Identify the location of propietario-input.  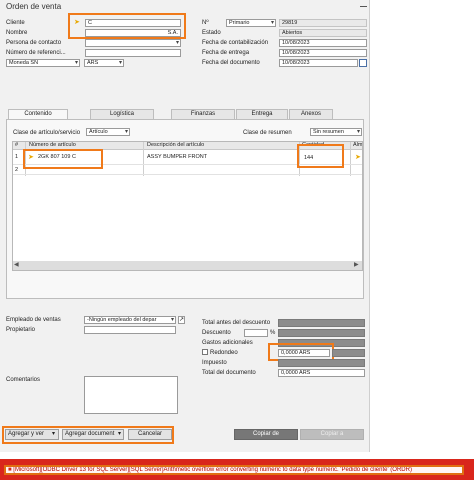
(130, 330).